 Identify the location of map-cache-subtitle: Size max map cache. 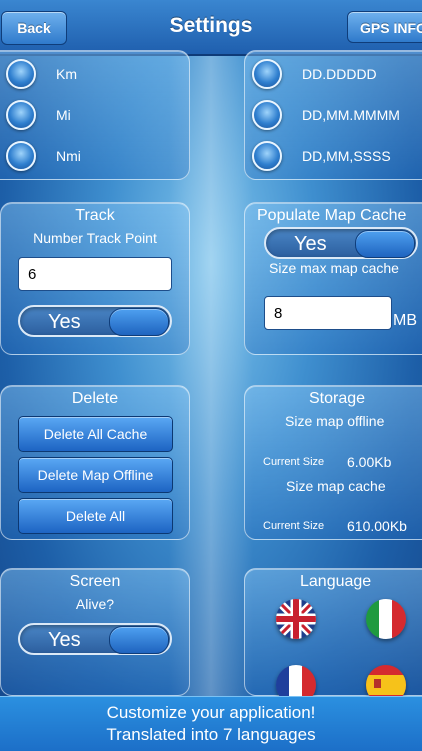
(334, 268).